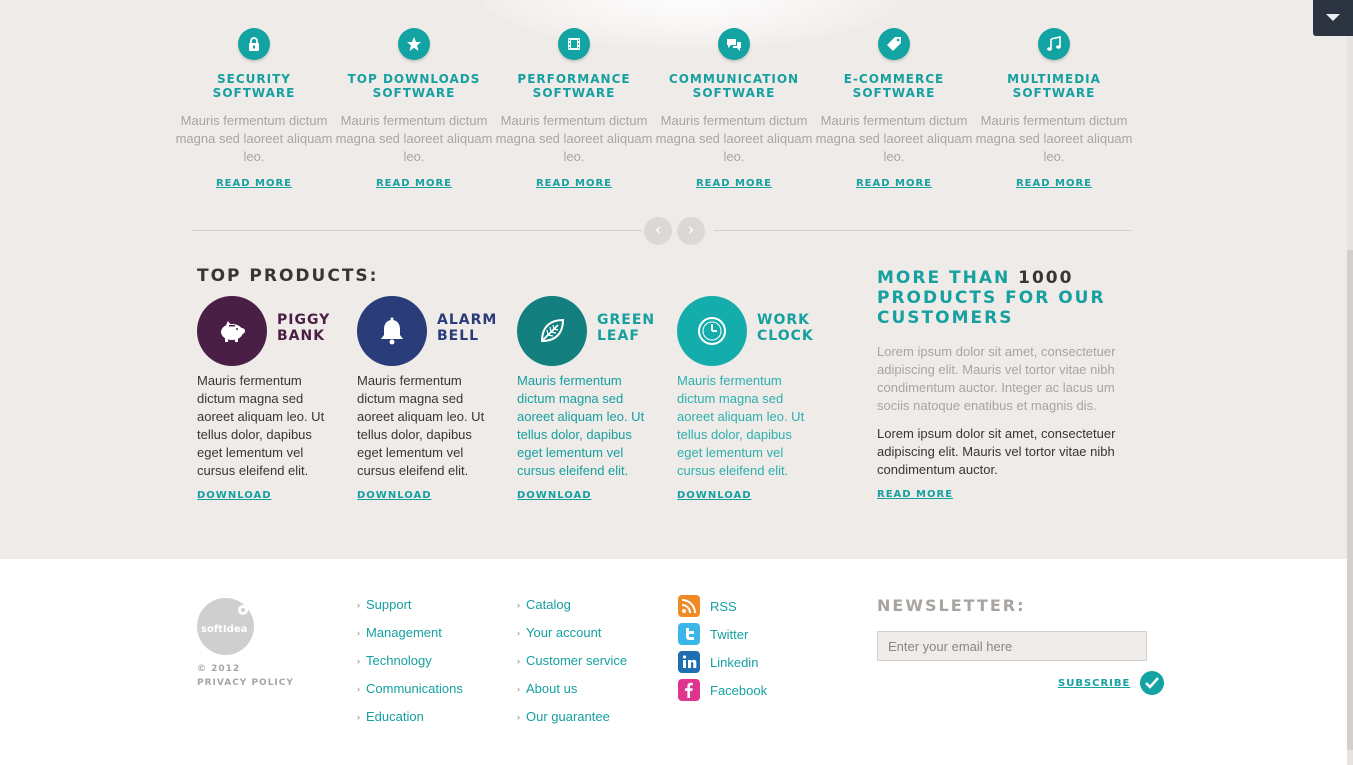  Describe the element at coordinates (288, 276) in the screenshot. I see `top-products-title: TOP PRODUCTS:` at that location.